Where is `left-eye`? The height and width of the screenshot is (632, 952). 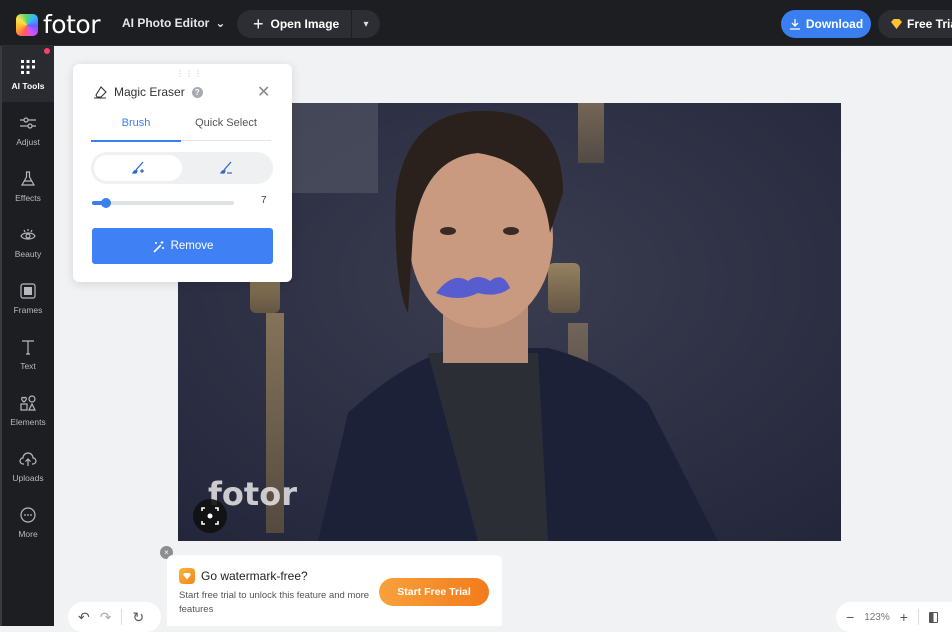 left-eye is located at coordinates (448, 231).